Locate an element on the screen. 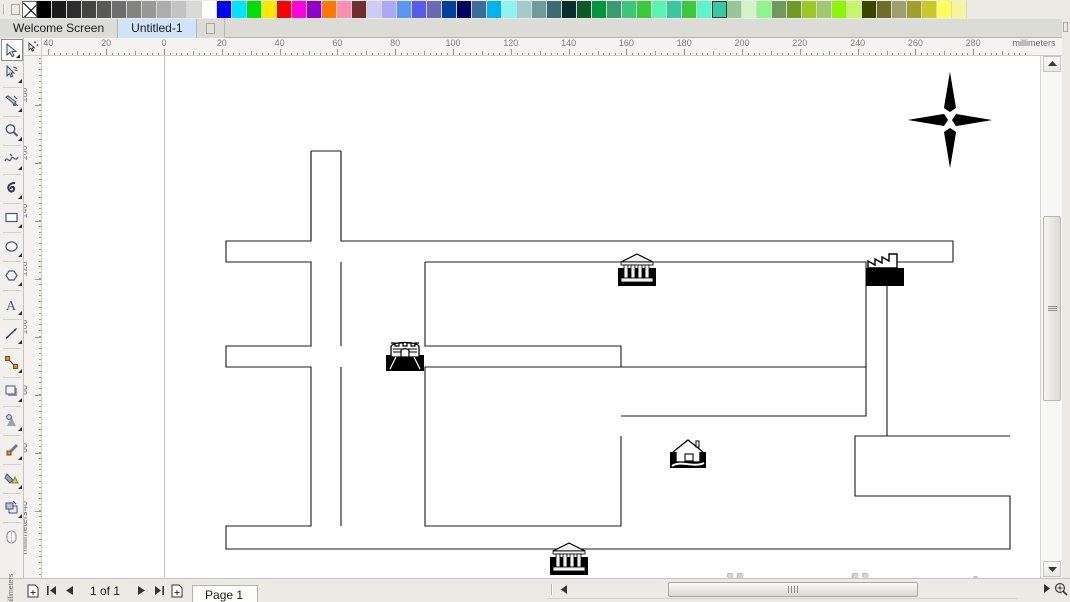  straight-line-connector-tool is located at coordinates (12, 363).